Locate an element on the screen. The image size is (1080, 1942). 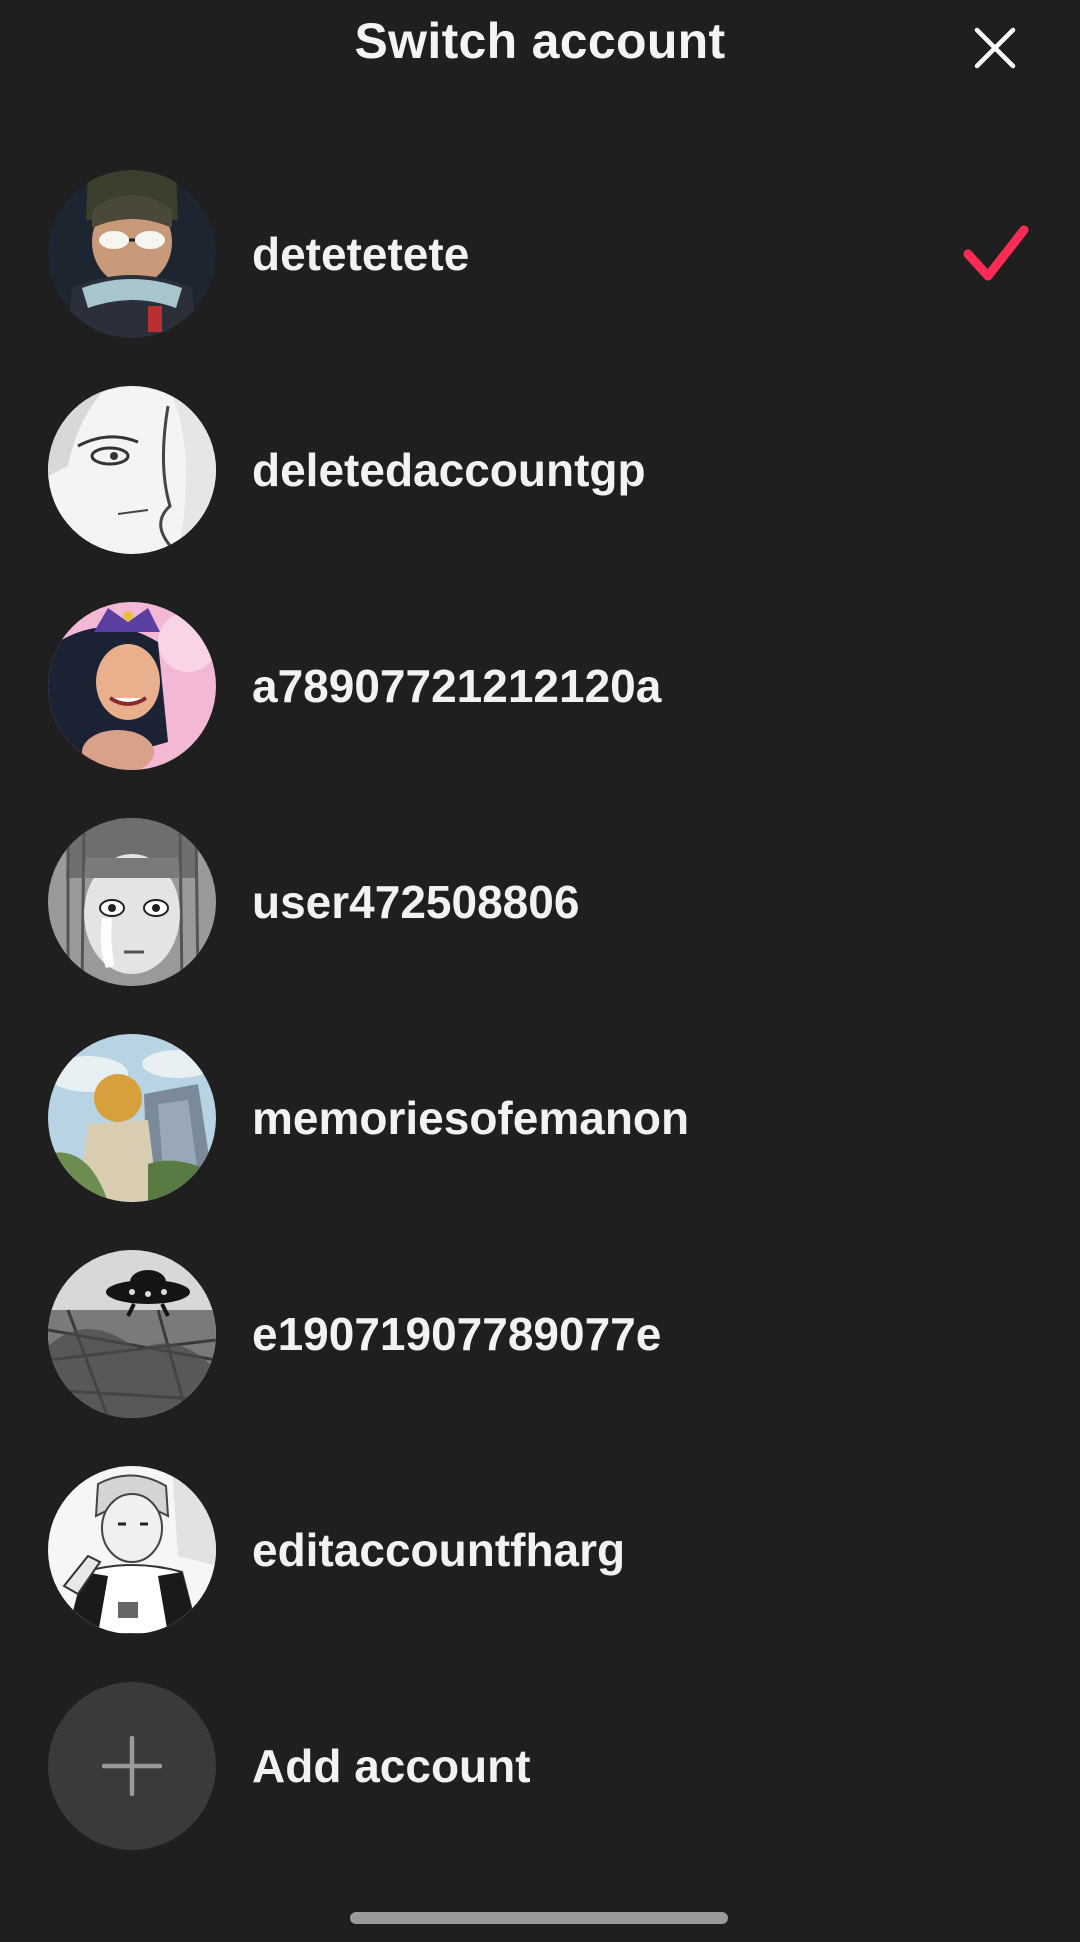
add-account-circle is located at coordinates (132, 1766).